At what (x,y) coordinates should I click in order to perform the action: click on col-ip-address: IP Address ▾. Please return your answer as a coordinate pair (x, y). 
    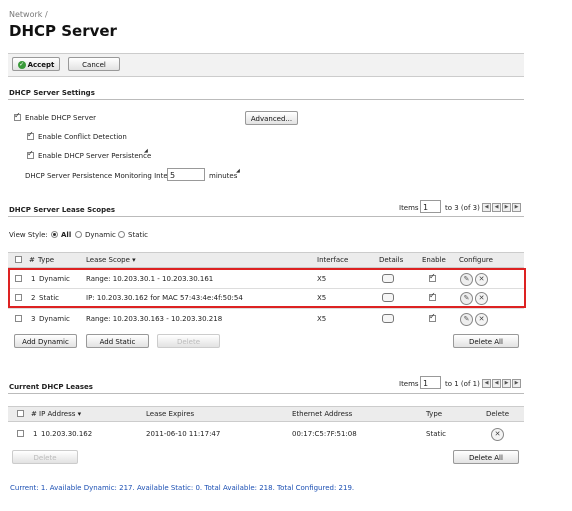
    Looking at the image, I should click on (60, 414).